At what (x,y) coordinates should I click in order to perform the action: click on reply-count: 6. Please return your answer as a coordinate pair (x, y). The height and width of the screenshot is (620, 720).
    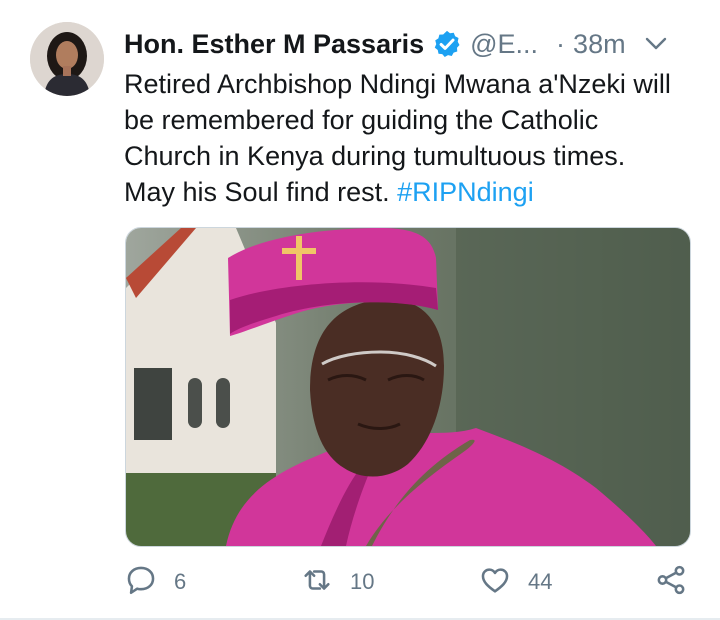
    Looking at the image, I should click on (180, 581).